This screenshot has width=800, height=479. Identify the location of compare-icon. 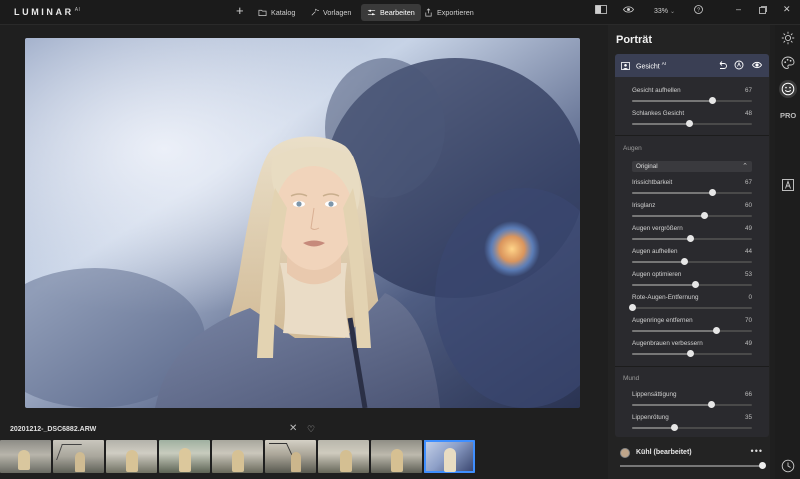
(601, 10).